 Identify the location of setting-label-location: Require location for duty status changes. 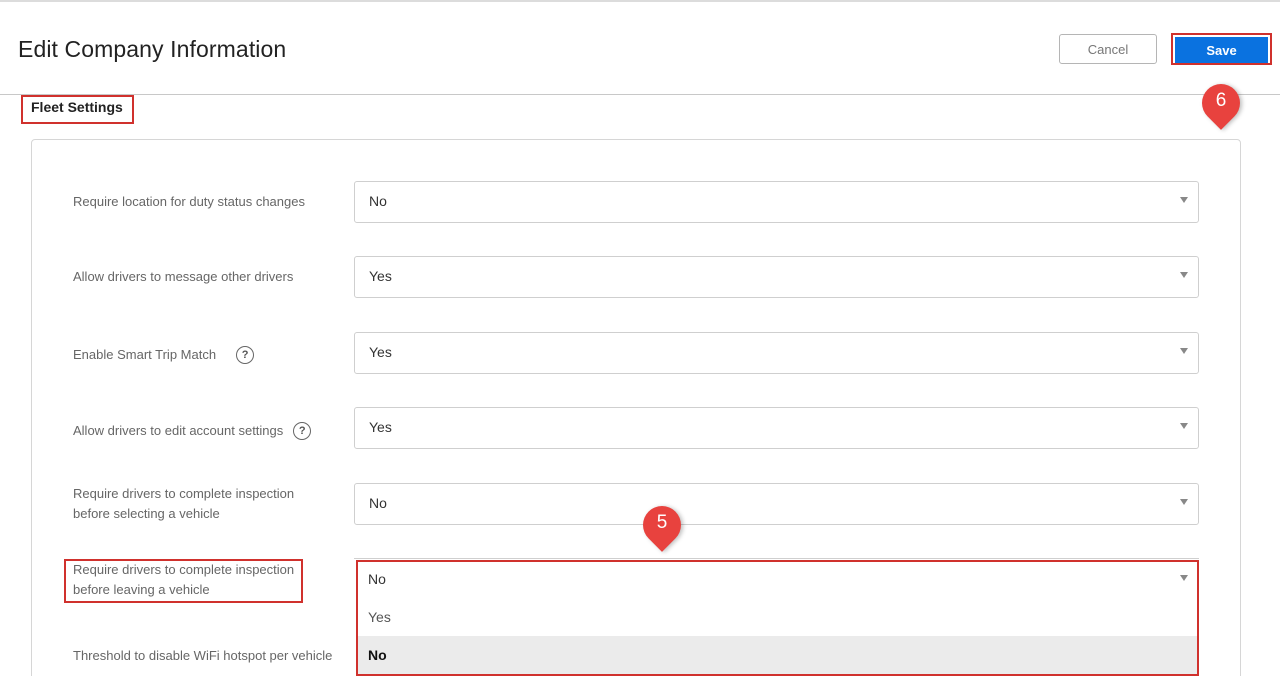
(189, 201).